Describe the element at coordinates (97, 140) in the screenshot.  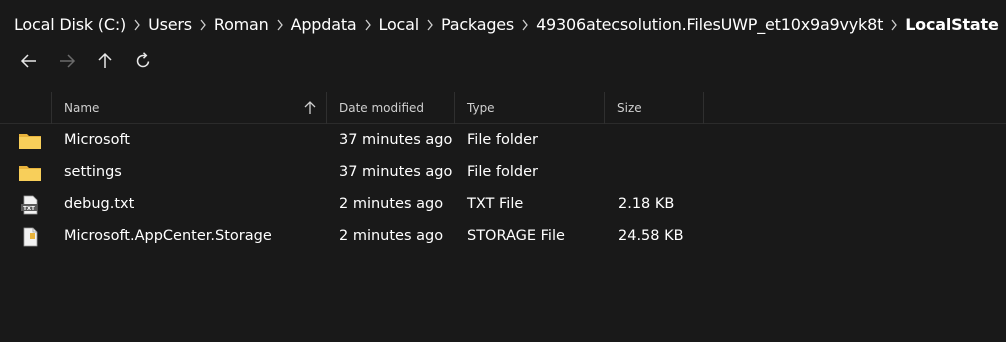
I see `file-name: Microsoft` at that location.